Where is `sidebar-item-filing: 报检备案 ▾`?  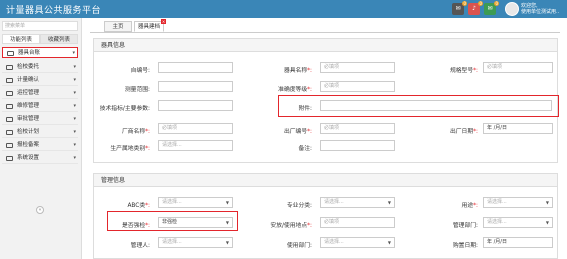 sidebar-item-filing: 报检备案 ▾ is located at coordinates (40, 145).